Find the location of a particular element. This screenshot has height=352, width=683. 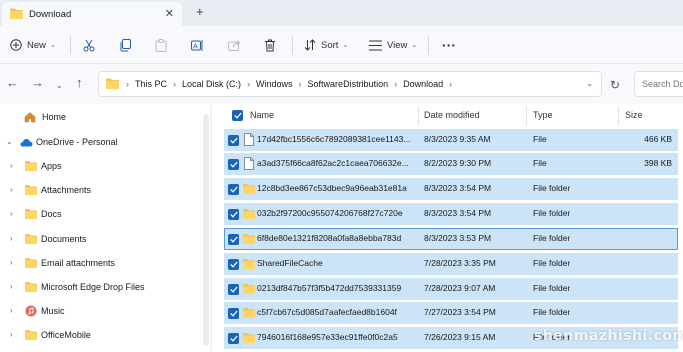

delete-button is located at coordinates (270, 45).